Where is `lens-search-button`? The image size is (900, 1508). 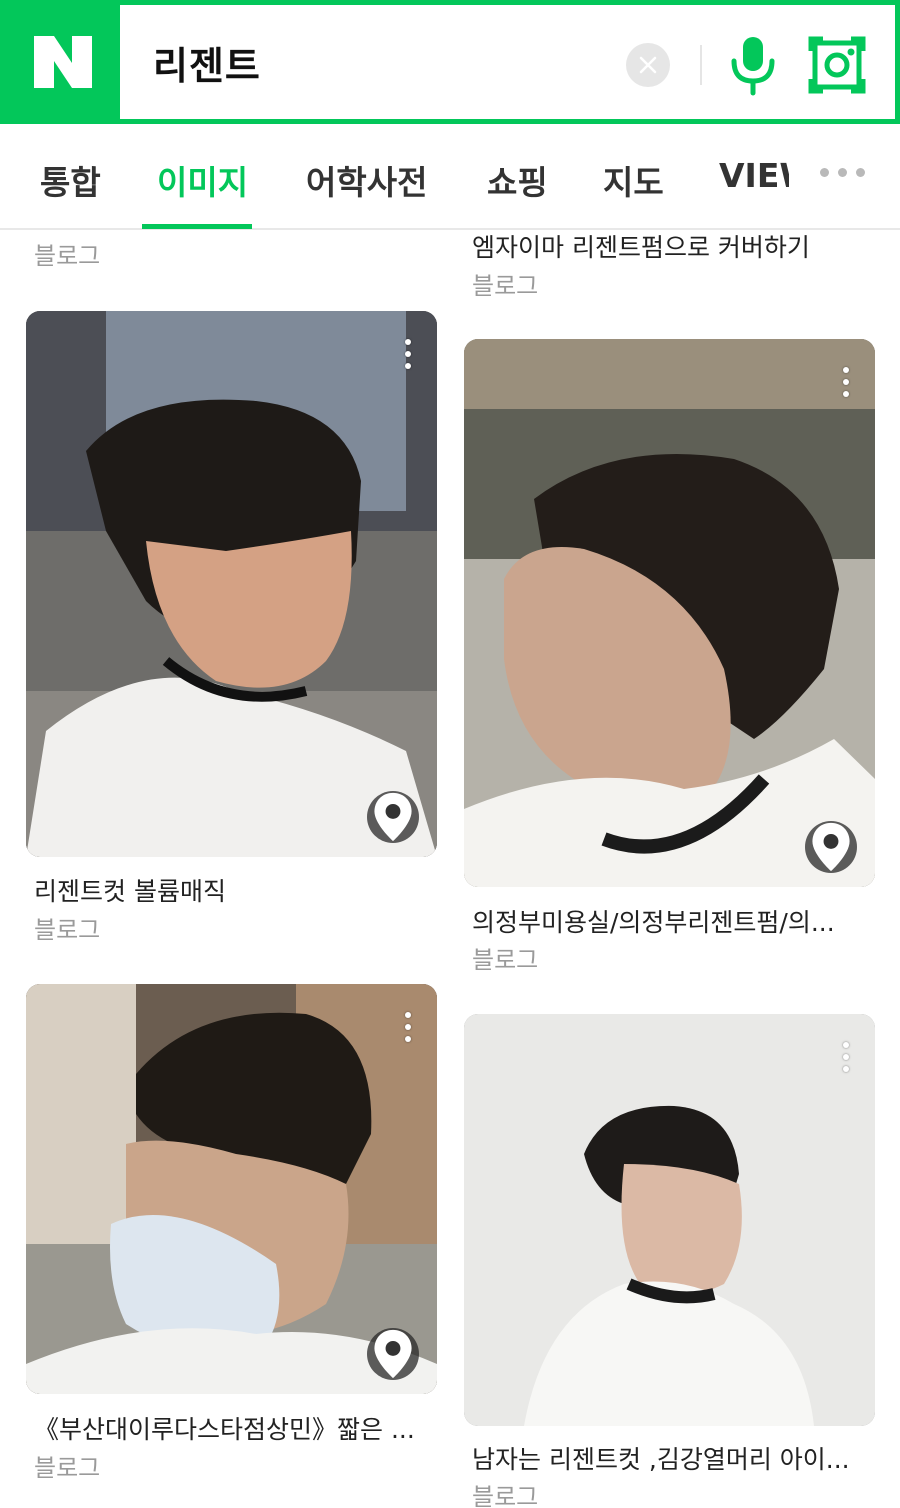 lens-search-button is located at coordinates (837, 65).